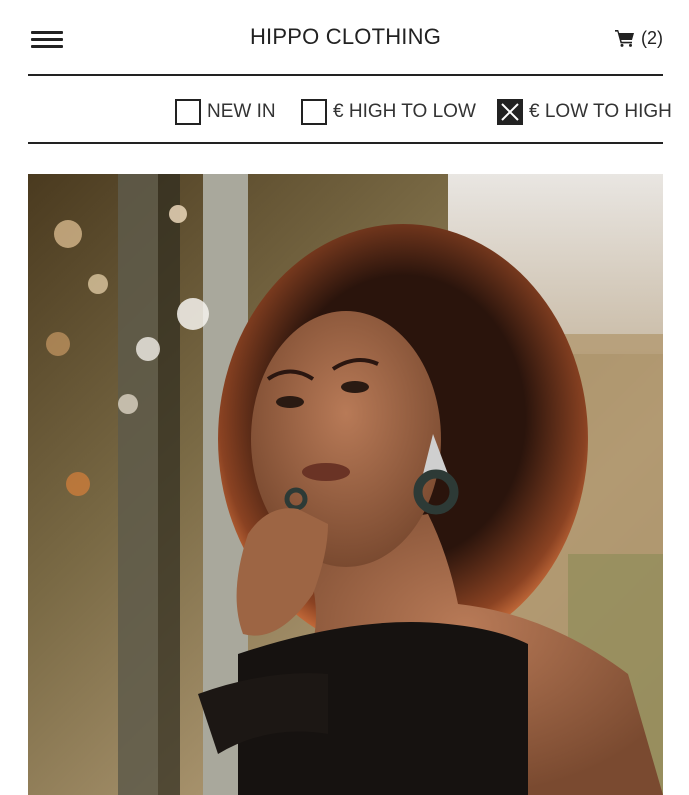 The height and width of the screenshot is (795, 689). What do you see at coordinates (624, 38) in the screenshot?
I see `shopping-cart-icon` at bounding box center [624, 38].